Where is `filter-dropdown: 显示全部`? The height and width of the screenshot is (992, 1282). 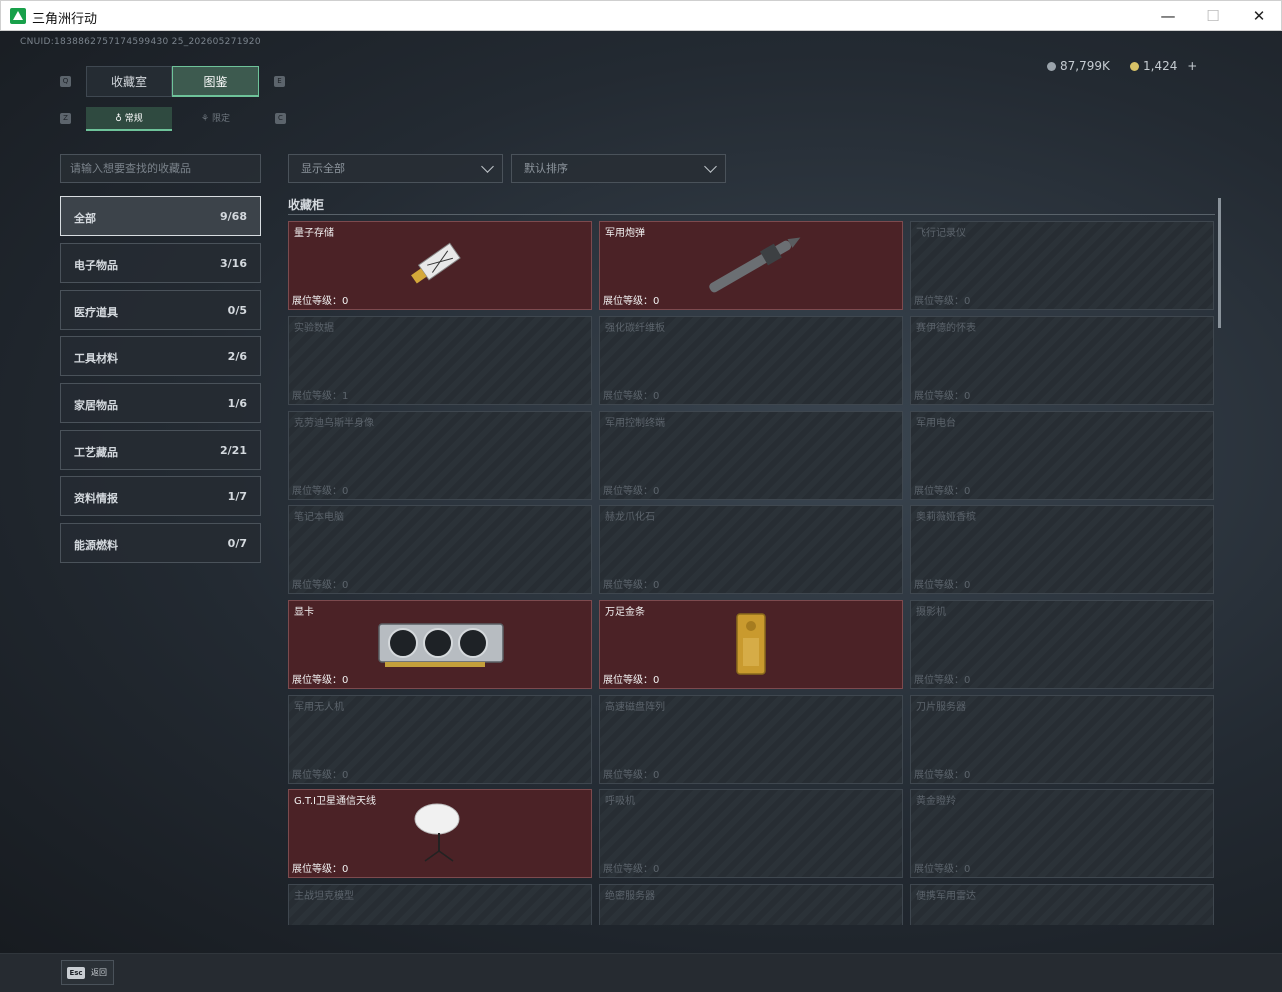
filter-dropdown: 显示全部 is located at coordinates (395, 168).